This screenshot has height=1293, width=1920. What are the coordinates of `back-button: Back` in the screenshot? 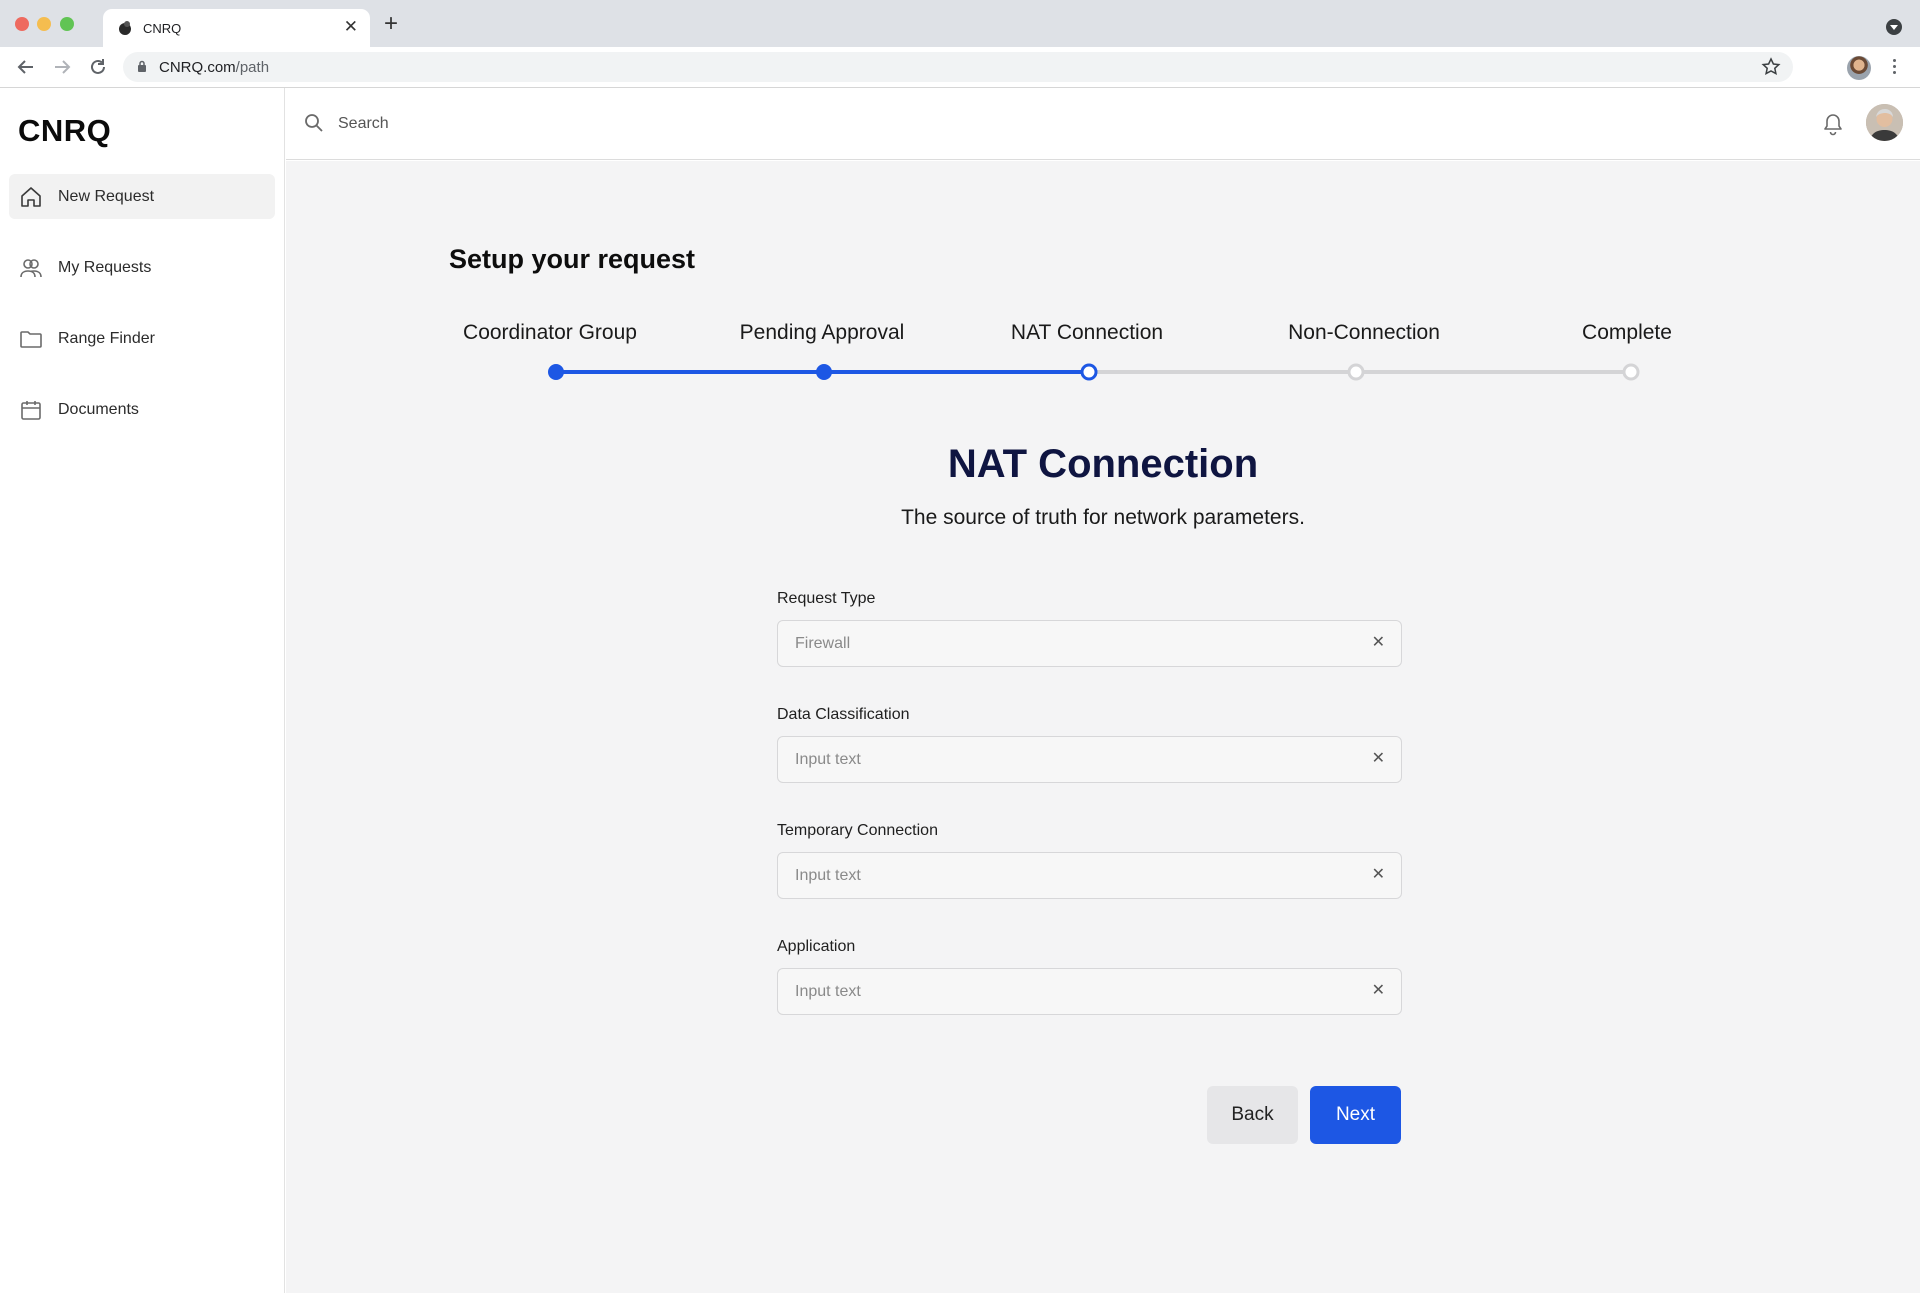 It's located at (1252, 1115).